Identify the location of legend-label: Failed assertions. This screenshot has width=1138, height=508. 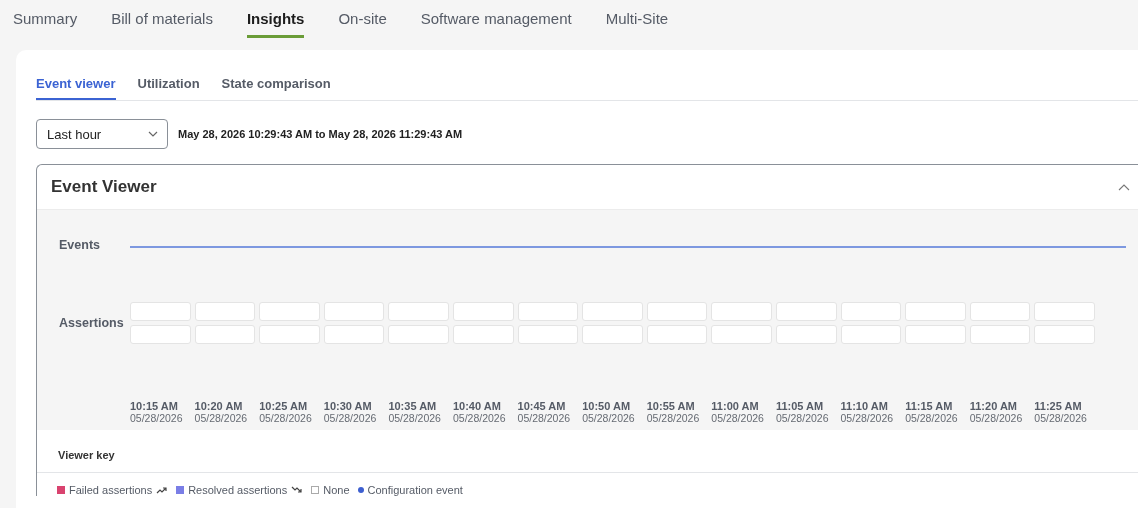
(111, 490).